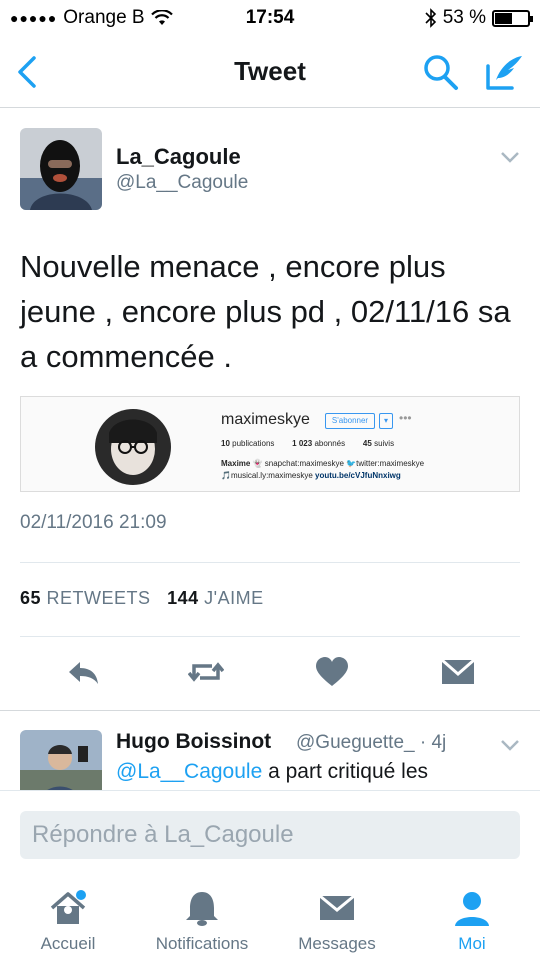  I want to click on media-more-dots: •••, so click(405, 418).